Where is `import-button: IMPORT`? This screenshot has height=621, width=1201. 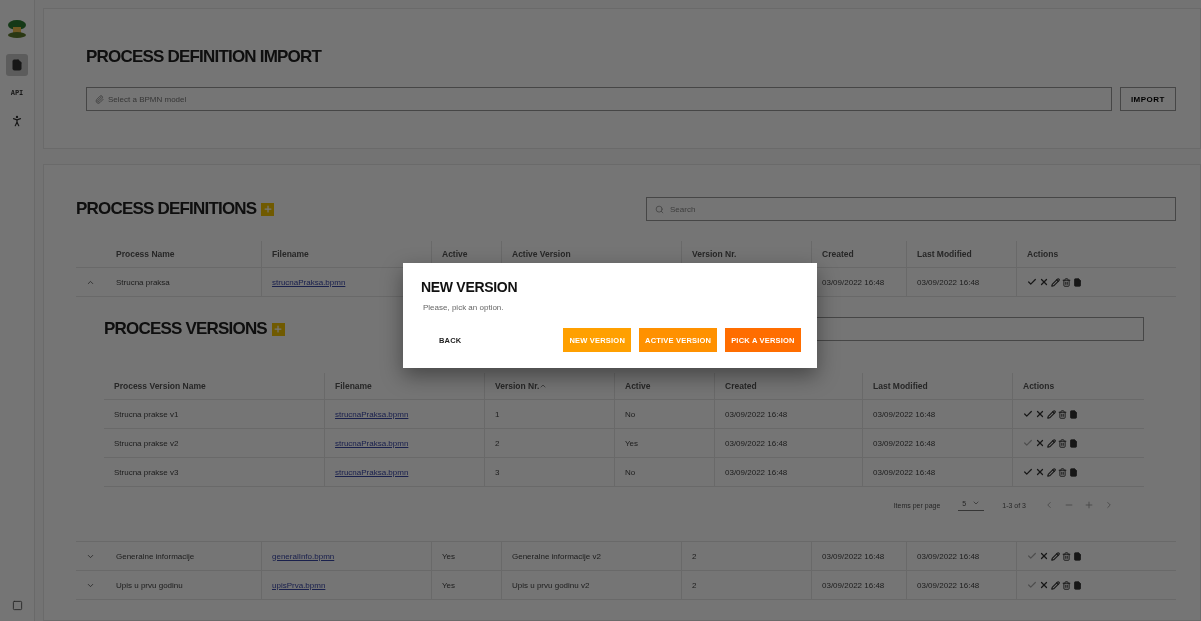
import-button: IMPORT is located at coordinates (1147, 99).